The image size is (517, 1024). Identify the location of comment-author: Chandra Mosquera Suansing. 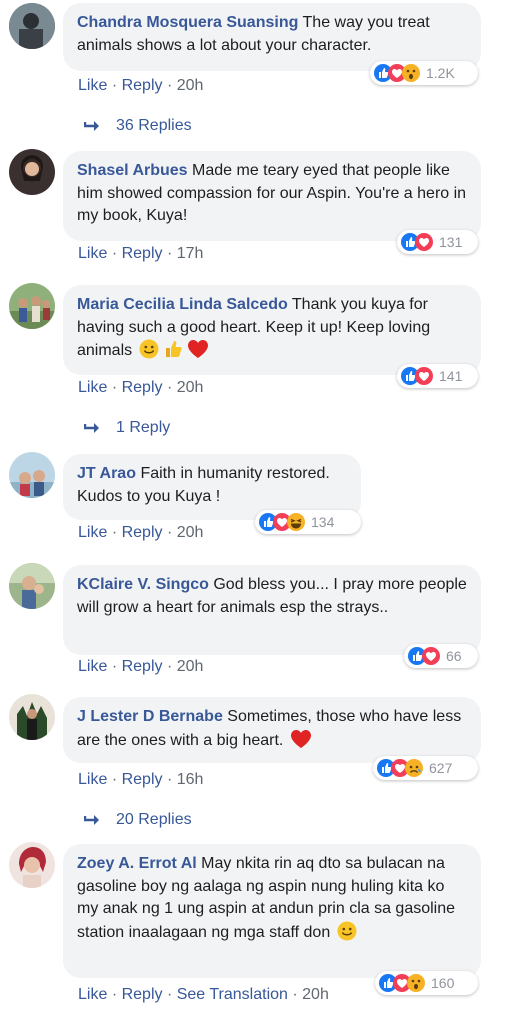
(187, 22).